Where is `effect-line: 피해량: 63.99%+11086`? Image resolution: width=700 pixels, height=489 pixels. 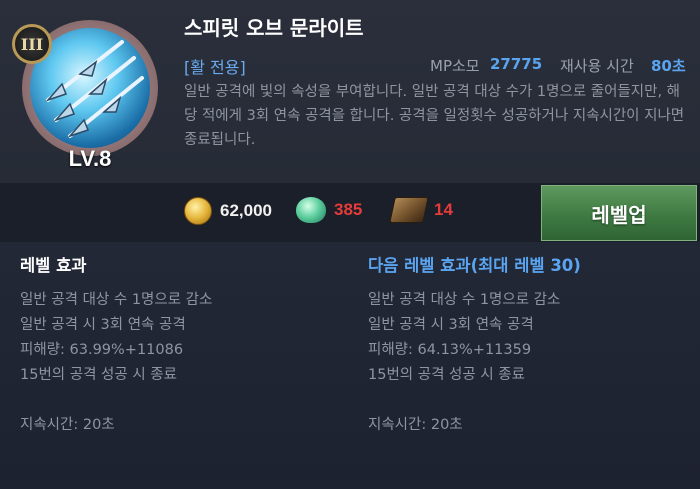
effect-line: 피해량: 63.99%+11086 is located at coordinates (102, 350).